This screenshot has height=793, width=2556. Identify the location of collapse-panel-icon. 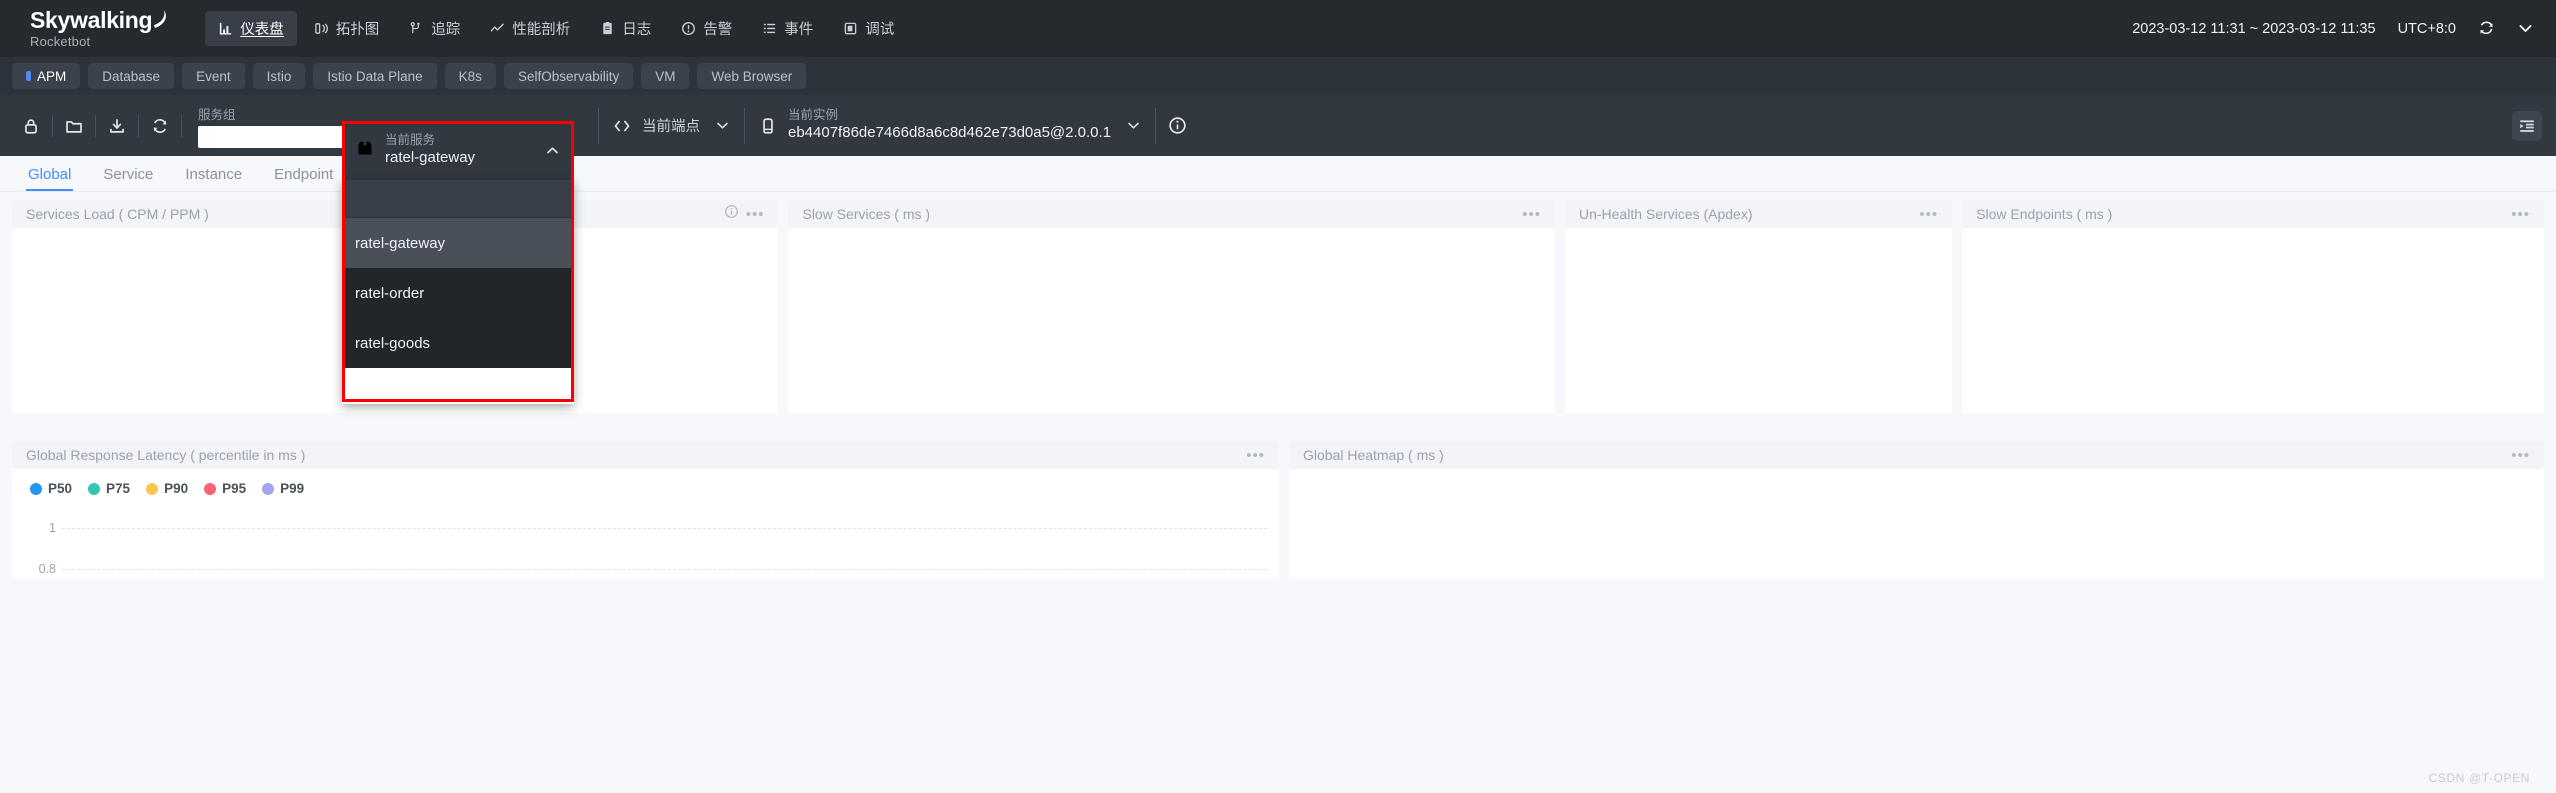
(2527, 125).